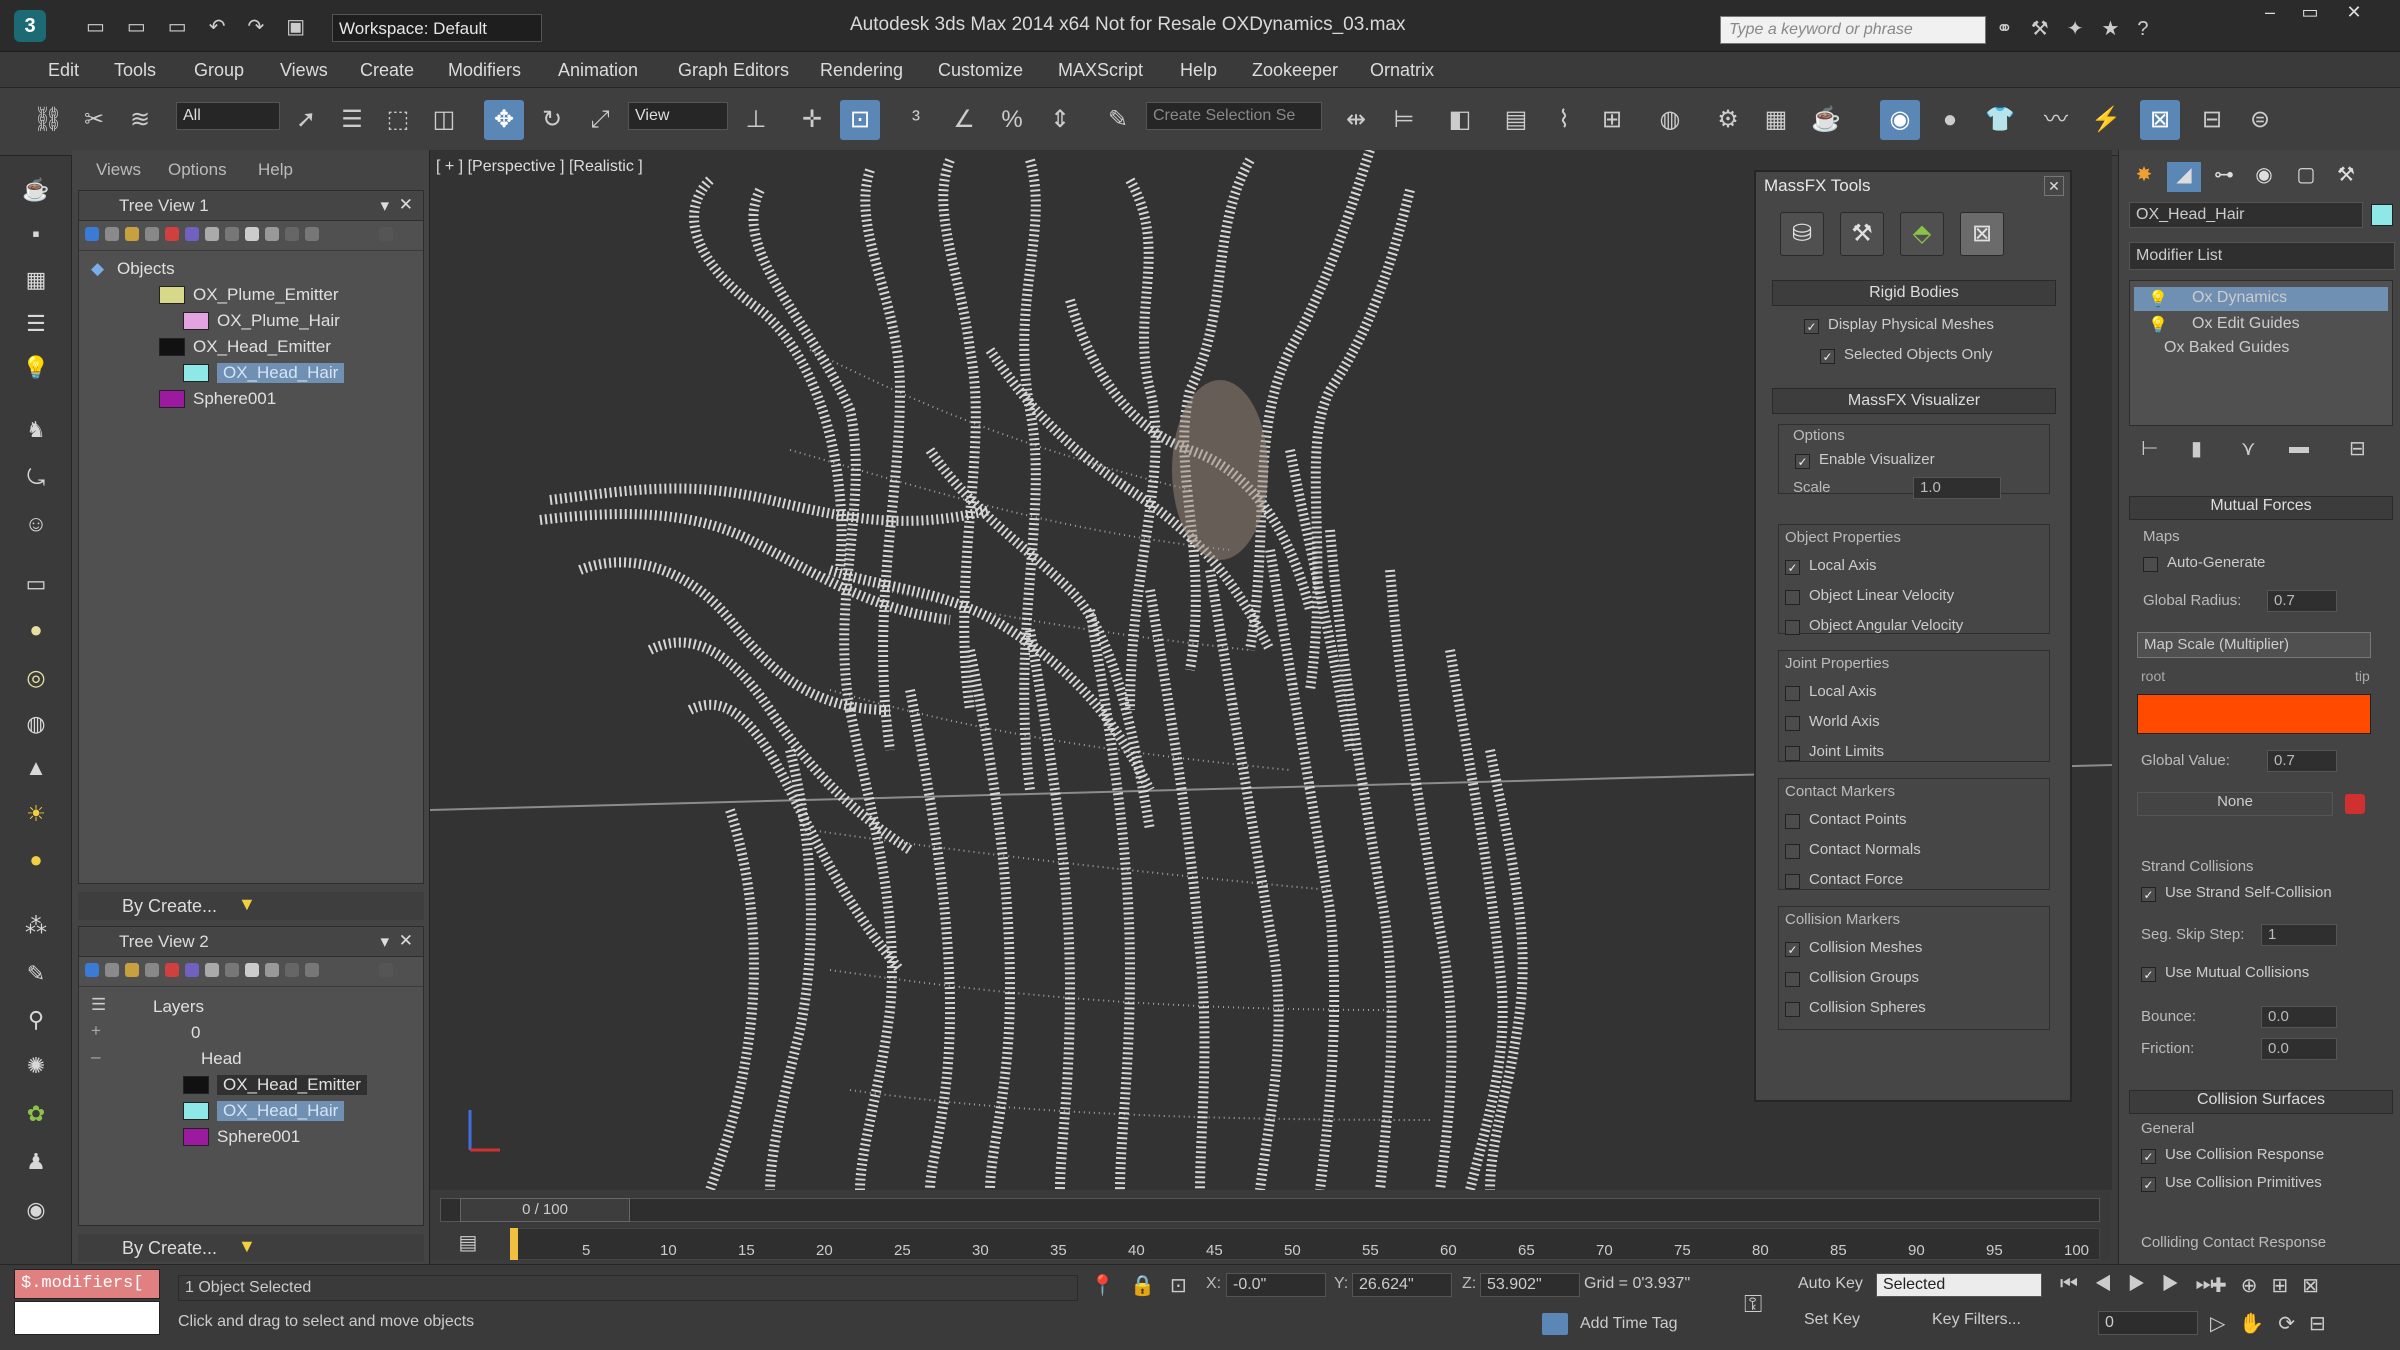 The image size is (2400, 1350). What do you see at coordinates (598, 70) in the screenshot?
I see `menu-animation: Animation` at bounding box center [598, 70].